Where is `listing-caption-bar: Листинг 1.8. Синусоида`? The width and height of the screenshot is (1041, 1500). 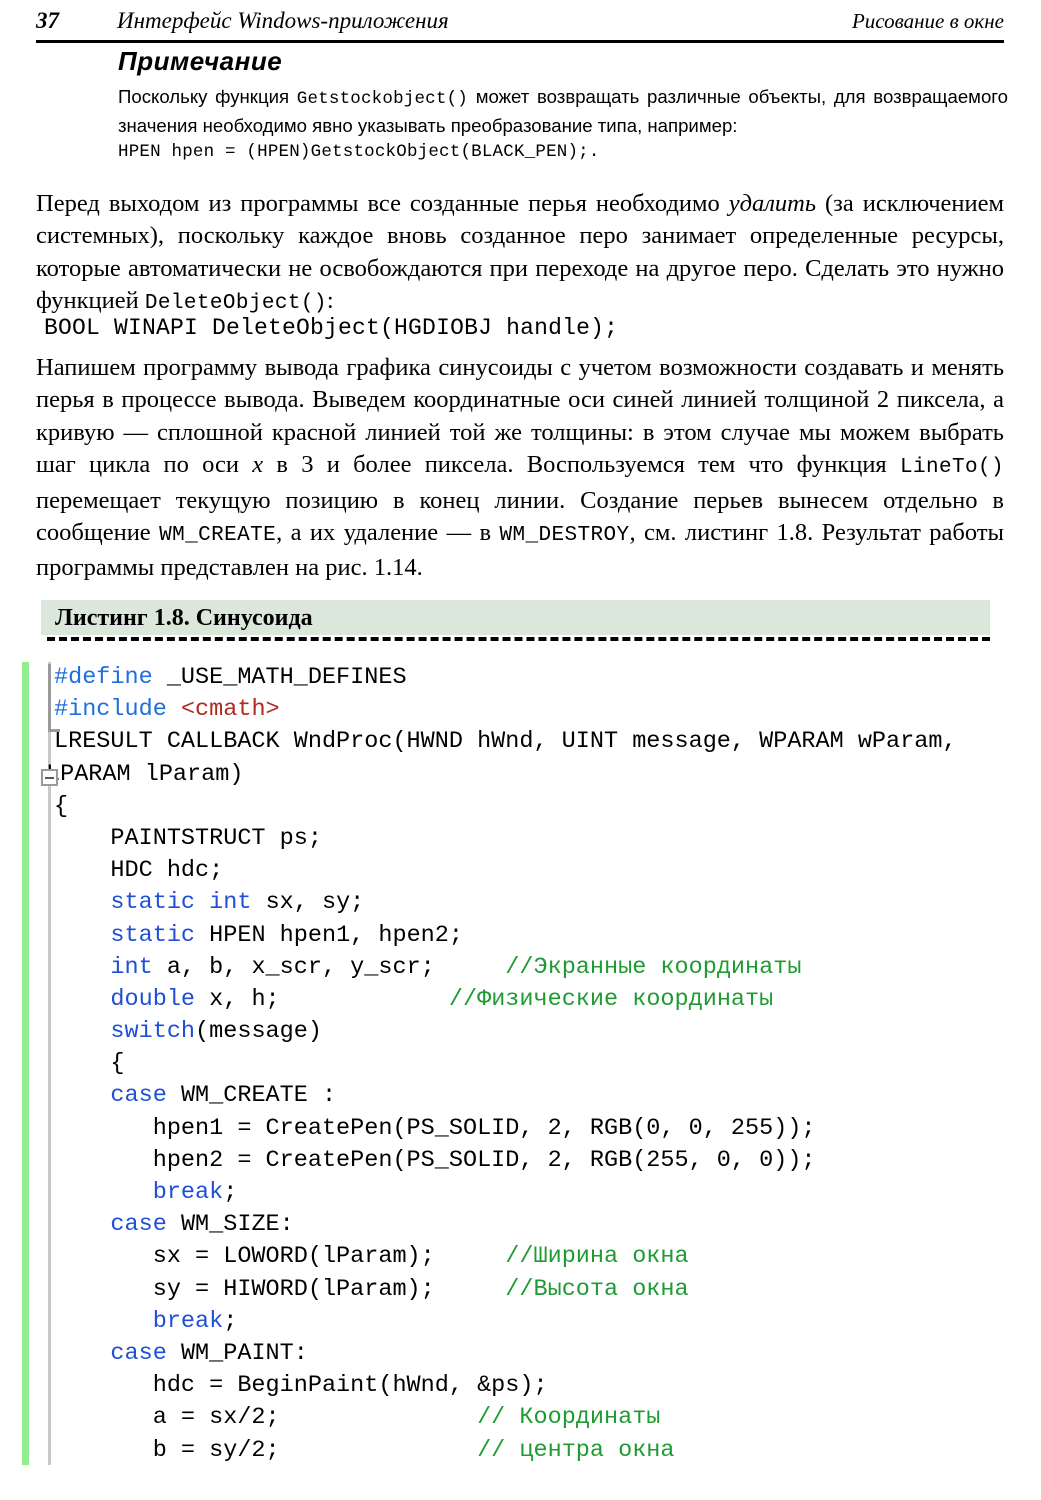
listing-caption-bar: Листинг 1.8. Синусоида is located at coordinates (515, 617).